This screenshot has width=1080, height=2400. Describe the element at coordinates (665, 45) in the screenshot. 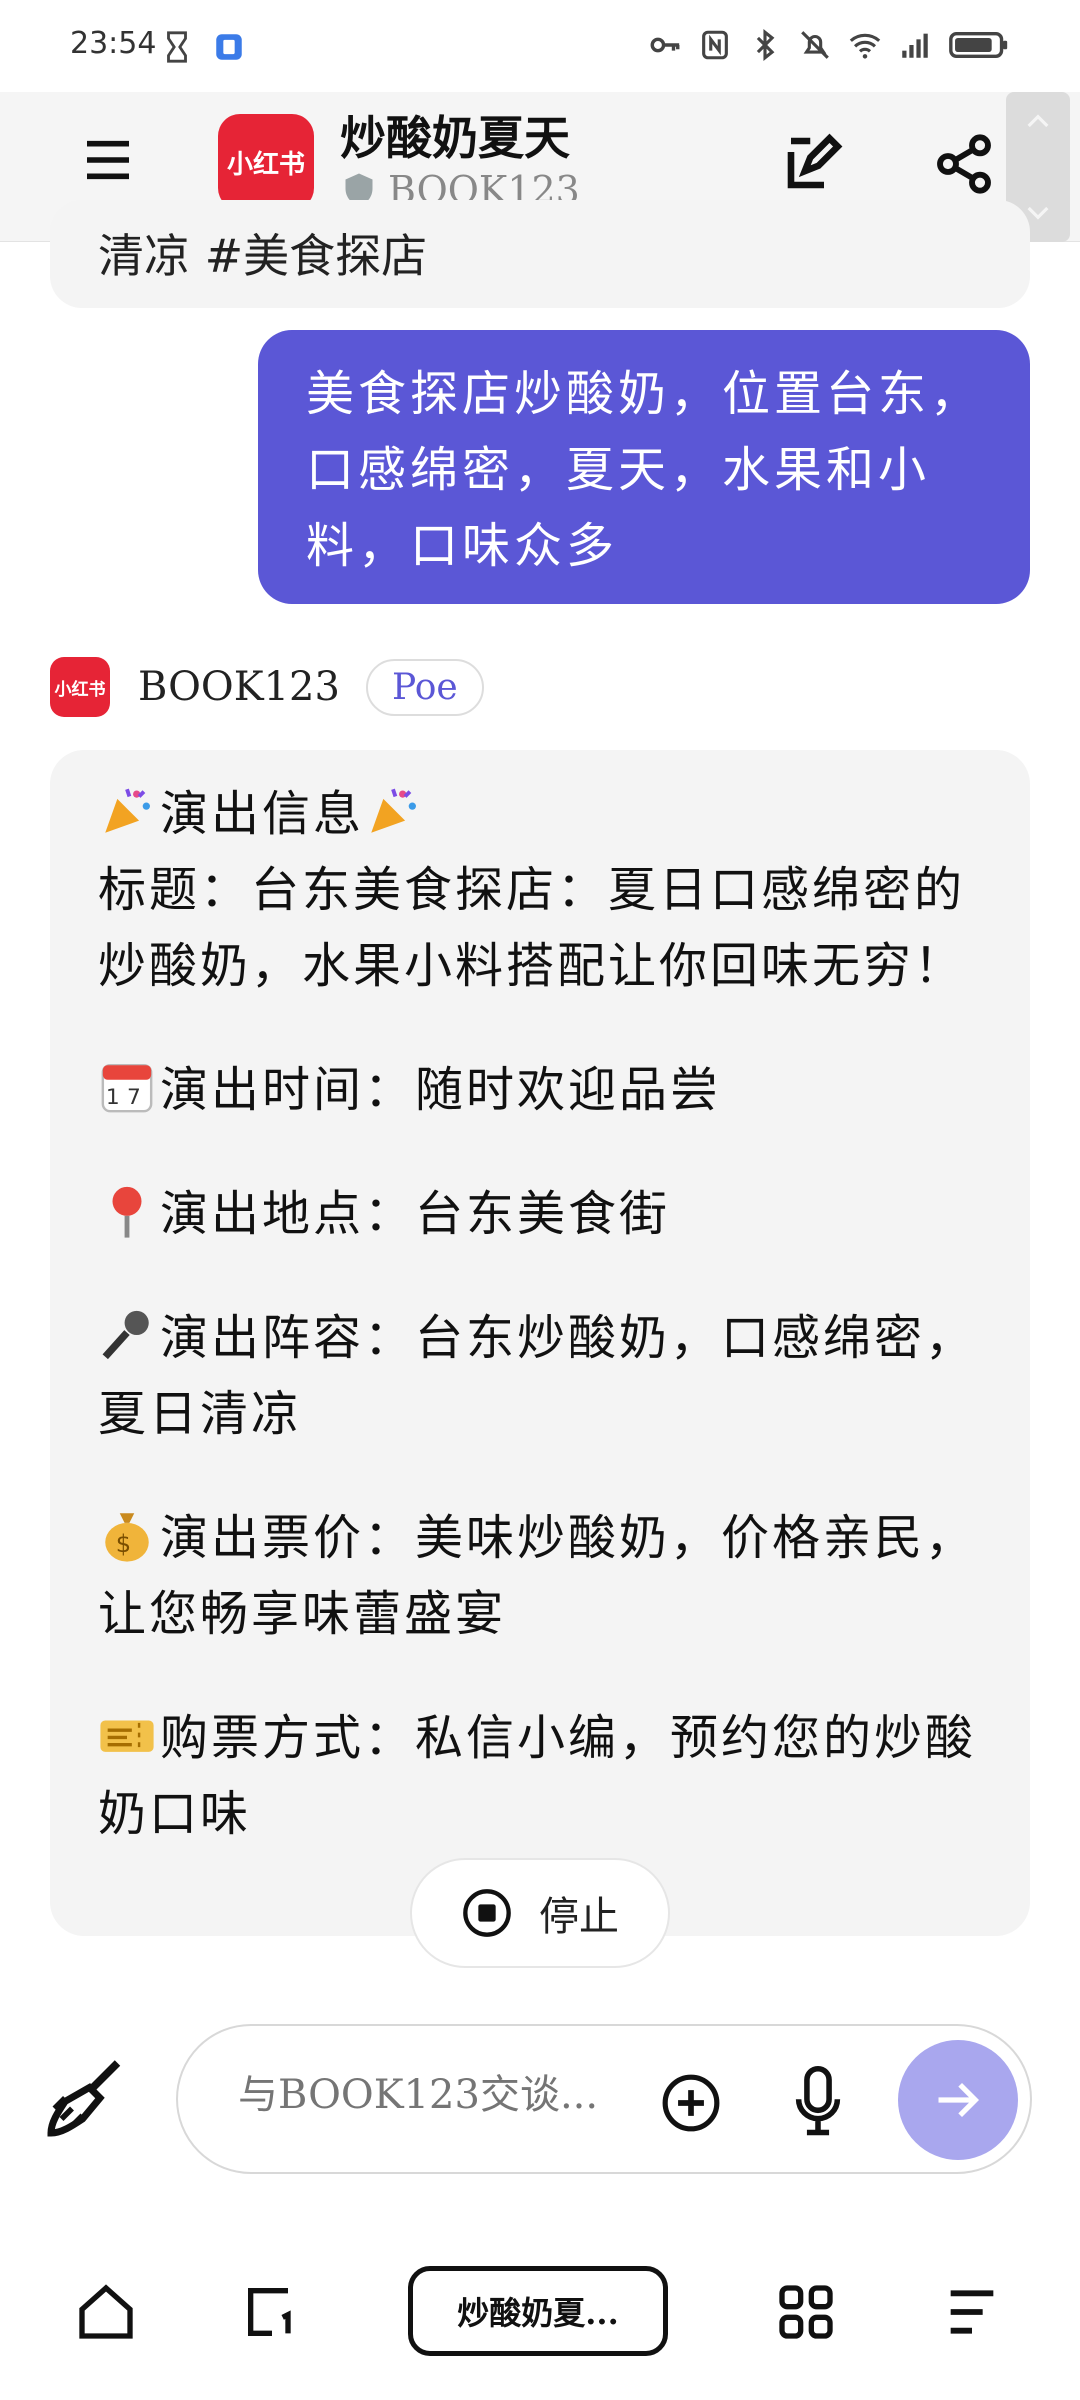

I see `key-icon` at that location.